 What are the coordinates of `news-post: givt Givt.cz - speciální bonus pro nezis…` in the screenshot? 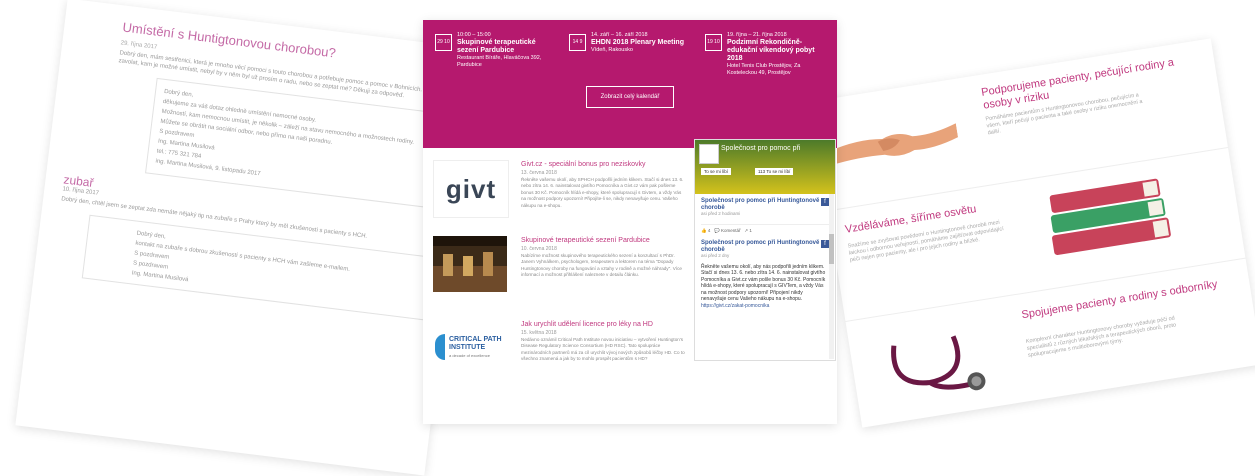 It's located at (558, 200).